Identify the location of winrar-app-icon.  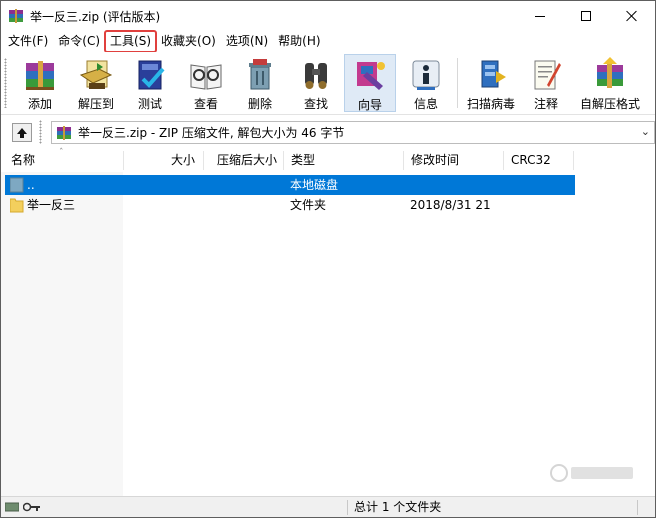
(16, 16).